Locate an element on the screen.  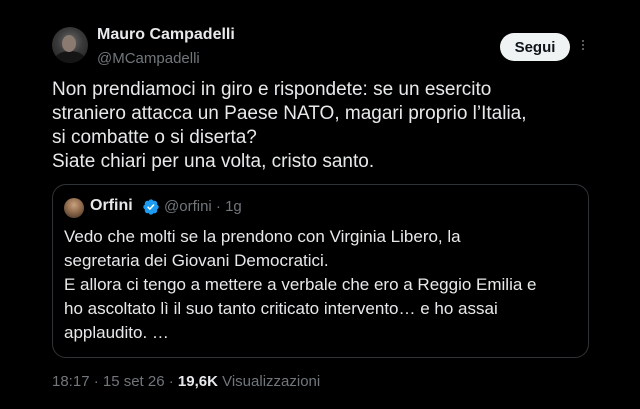
follow-button: Segui is located at coordinates (535, 47).